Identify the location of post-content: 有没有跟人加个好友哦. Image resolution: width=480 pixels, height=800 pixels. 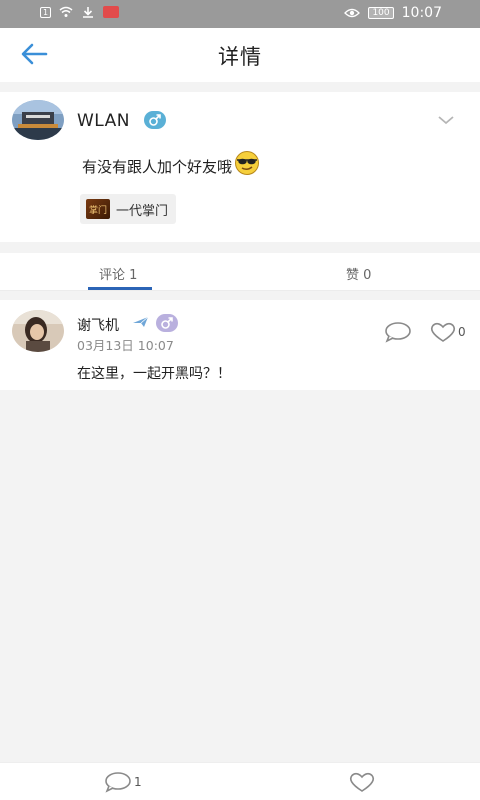
(171, 163).